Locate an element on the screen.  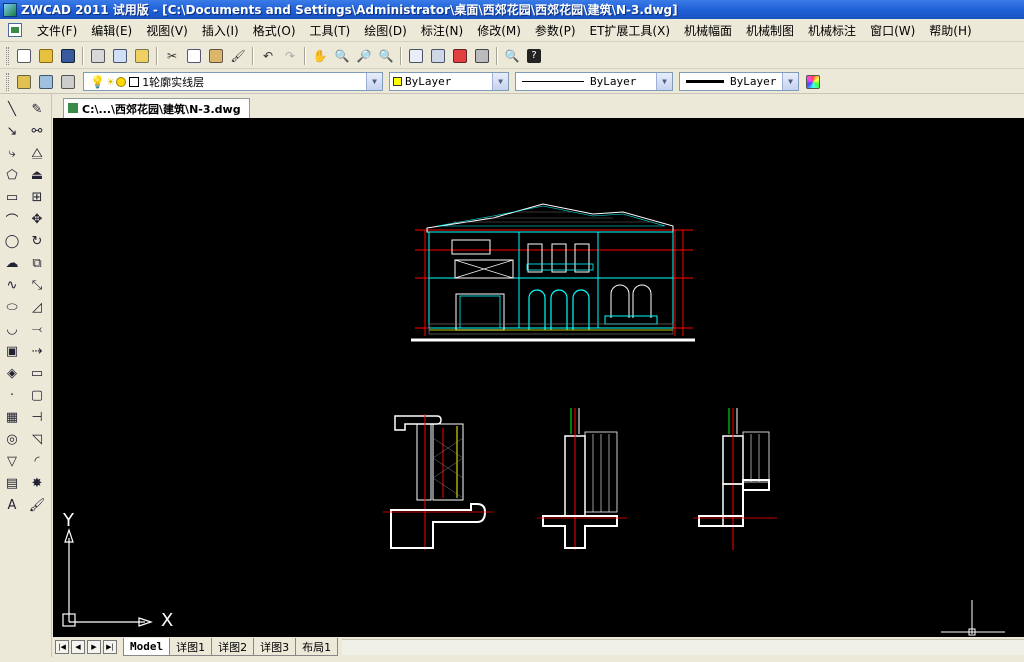
menu-mech-sheet: 机械幅面 is located at coordinates (708, 30).